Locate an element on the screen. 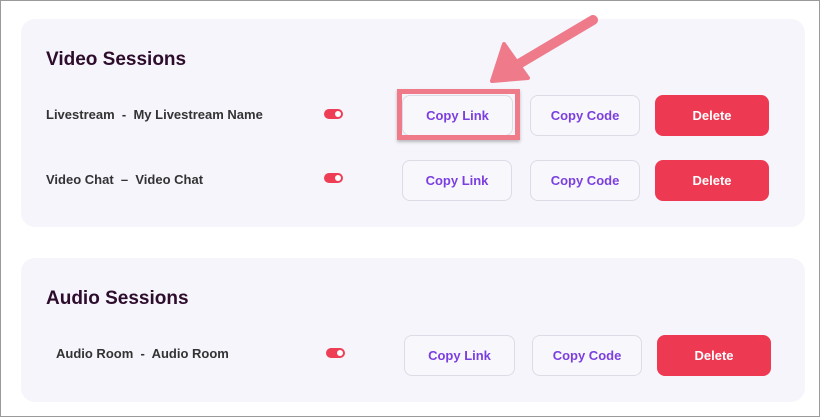 This screenshot has height=417, width=820. video-chat-copy-code-button: Copy Code is located at coordinates (585, 180).